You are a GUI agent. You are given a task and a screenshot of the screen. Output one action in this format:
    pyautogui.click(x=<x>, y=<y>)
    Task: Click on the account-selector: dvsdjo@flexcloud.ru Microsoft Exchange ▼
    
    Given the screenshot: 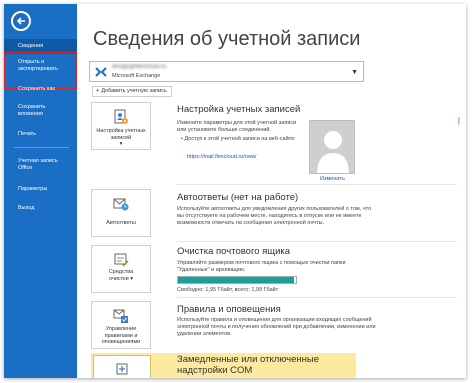 What is the action you would take?
    pyautogui.click(x=226, y=71)
    